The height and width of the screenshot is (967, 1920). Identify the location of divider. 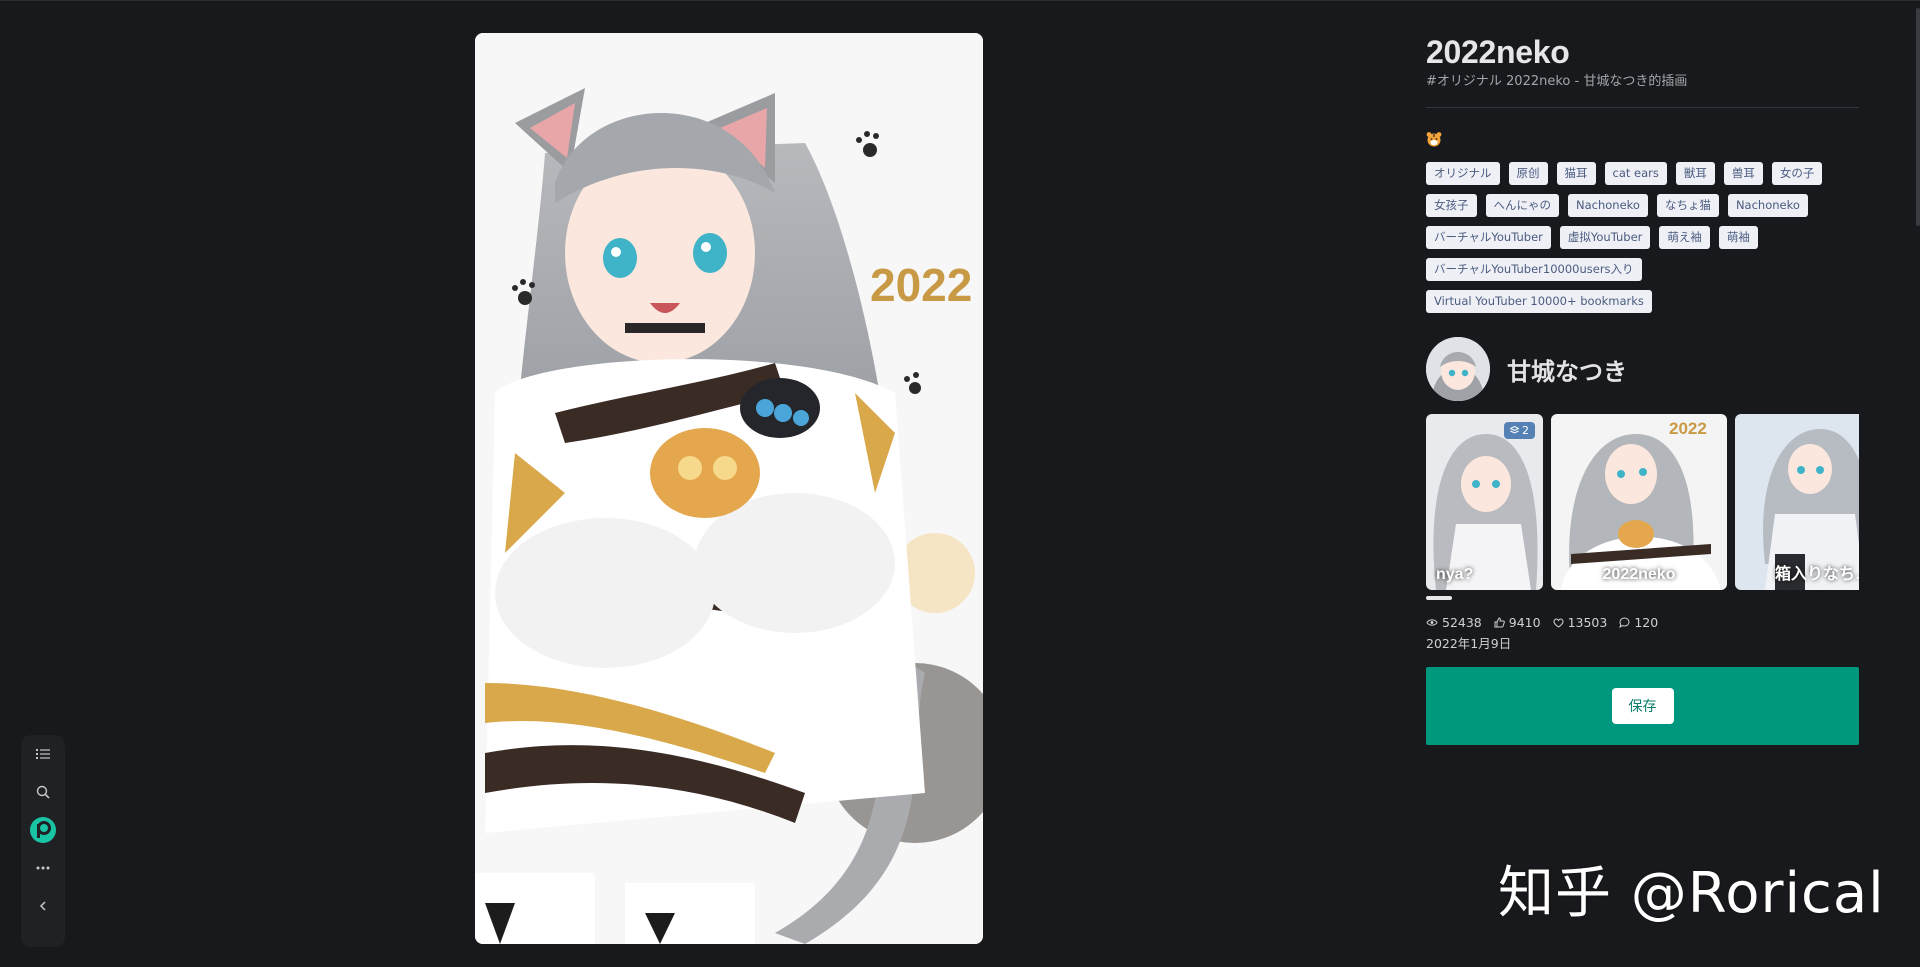
(1642, 107).